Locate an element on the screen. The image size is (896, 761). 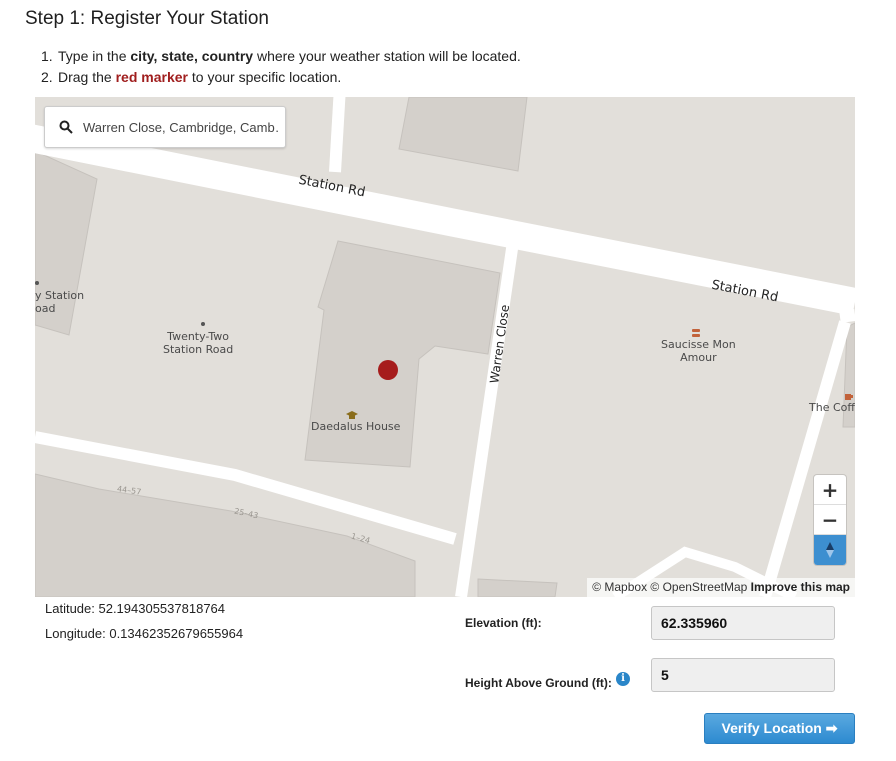
location-search-input is located at coordinates (180, 127).